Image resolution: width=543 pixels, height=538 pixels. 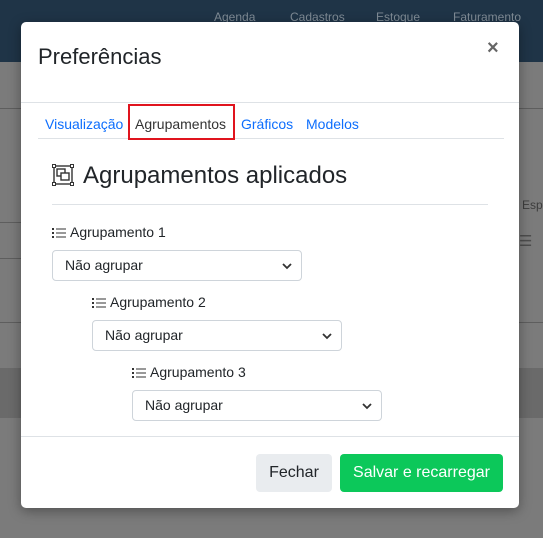 What do you see at coordinates (144, 335) in the screenshot?
I see `group-2-selected-value: Não agrupar` at bounding box center [144, 335].